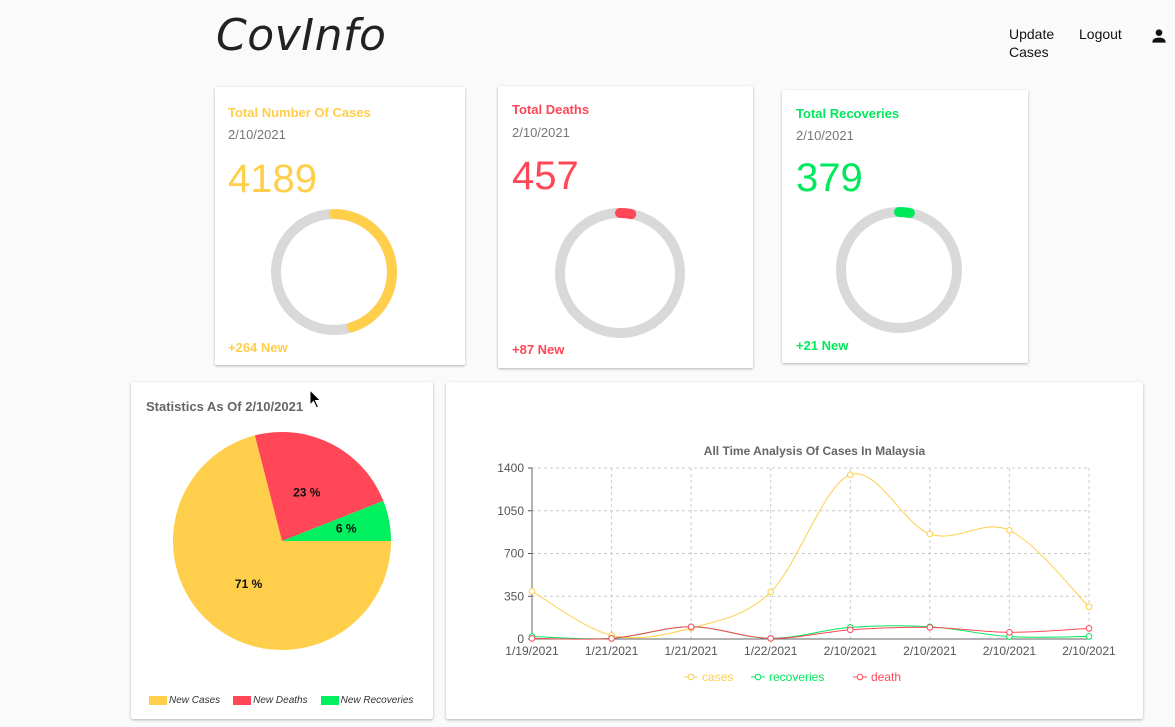  I want to click on update-cases-label-line1: Update, so click(1032, 34).